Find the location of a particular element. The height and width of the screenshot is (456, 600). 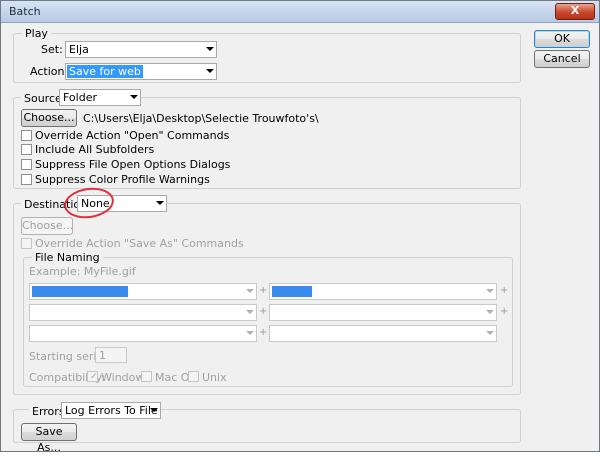

suppress-open-dialogs-checkbox is located at coordinates (26, 164).